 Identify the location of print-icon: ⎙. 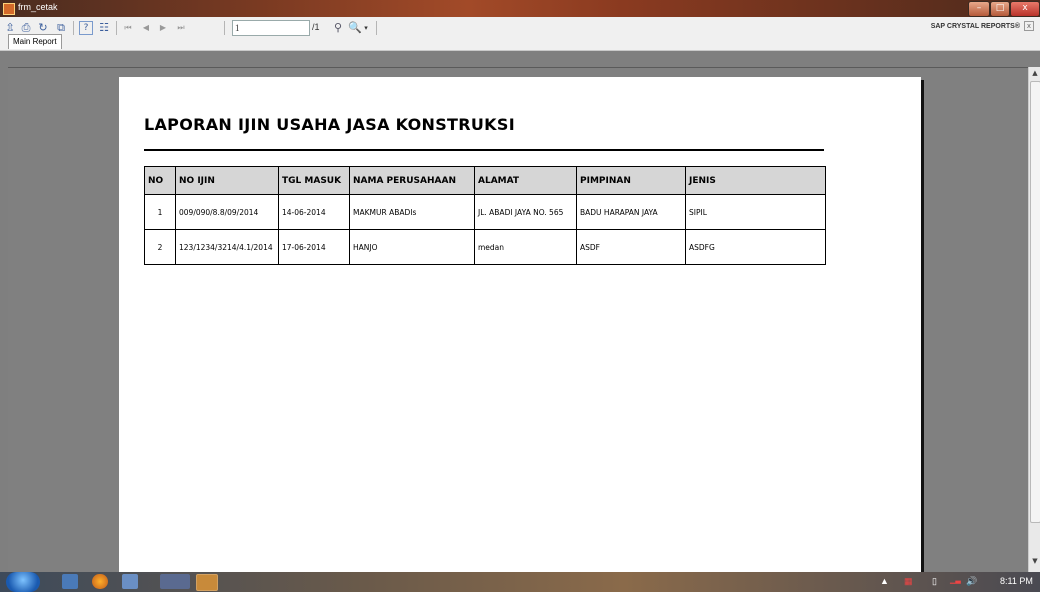
(26, 28).